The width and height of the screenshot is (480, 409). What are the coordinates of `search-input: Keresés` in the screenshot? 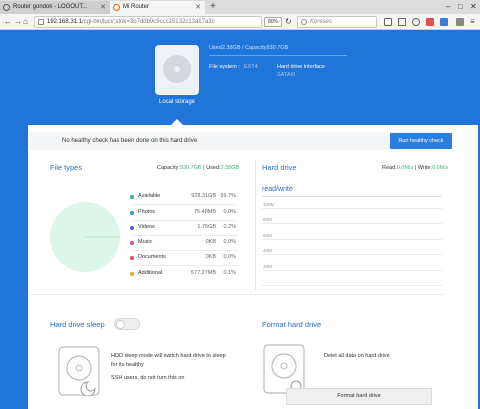 It's located at (337, 22).